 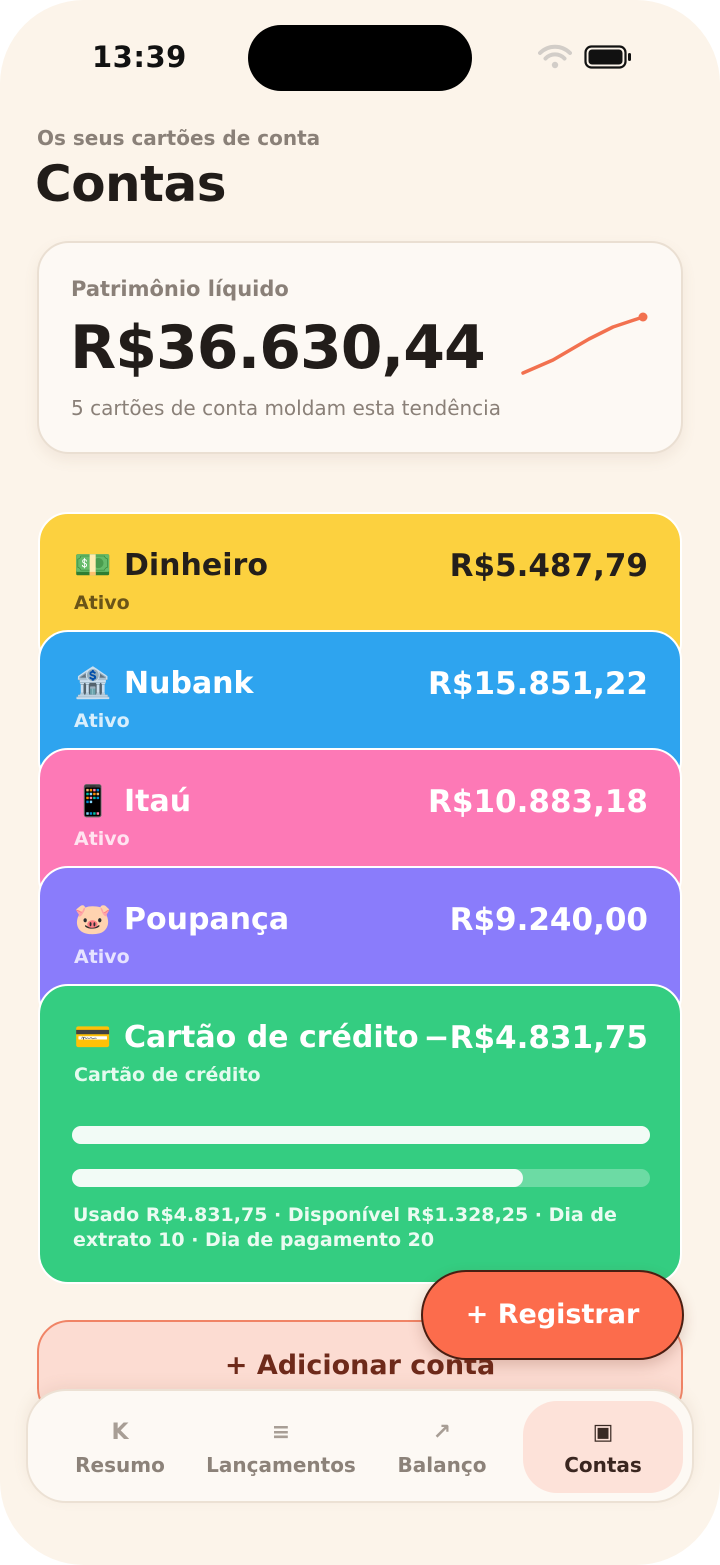 What do you see at coordinates (207, 919) in the screenshot?
I see `account-name: Poupança` at bounding box center [207, 919].